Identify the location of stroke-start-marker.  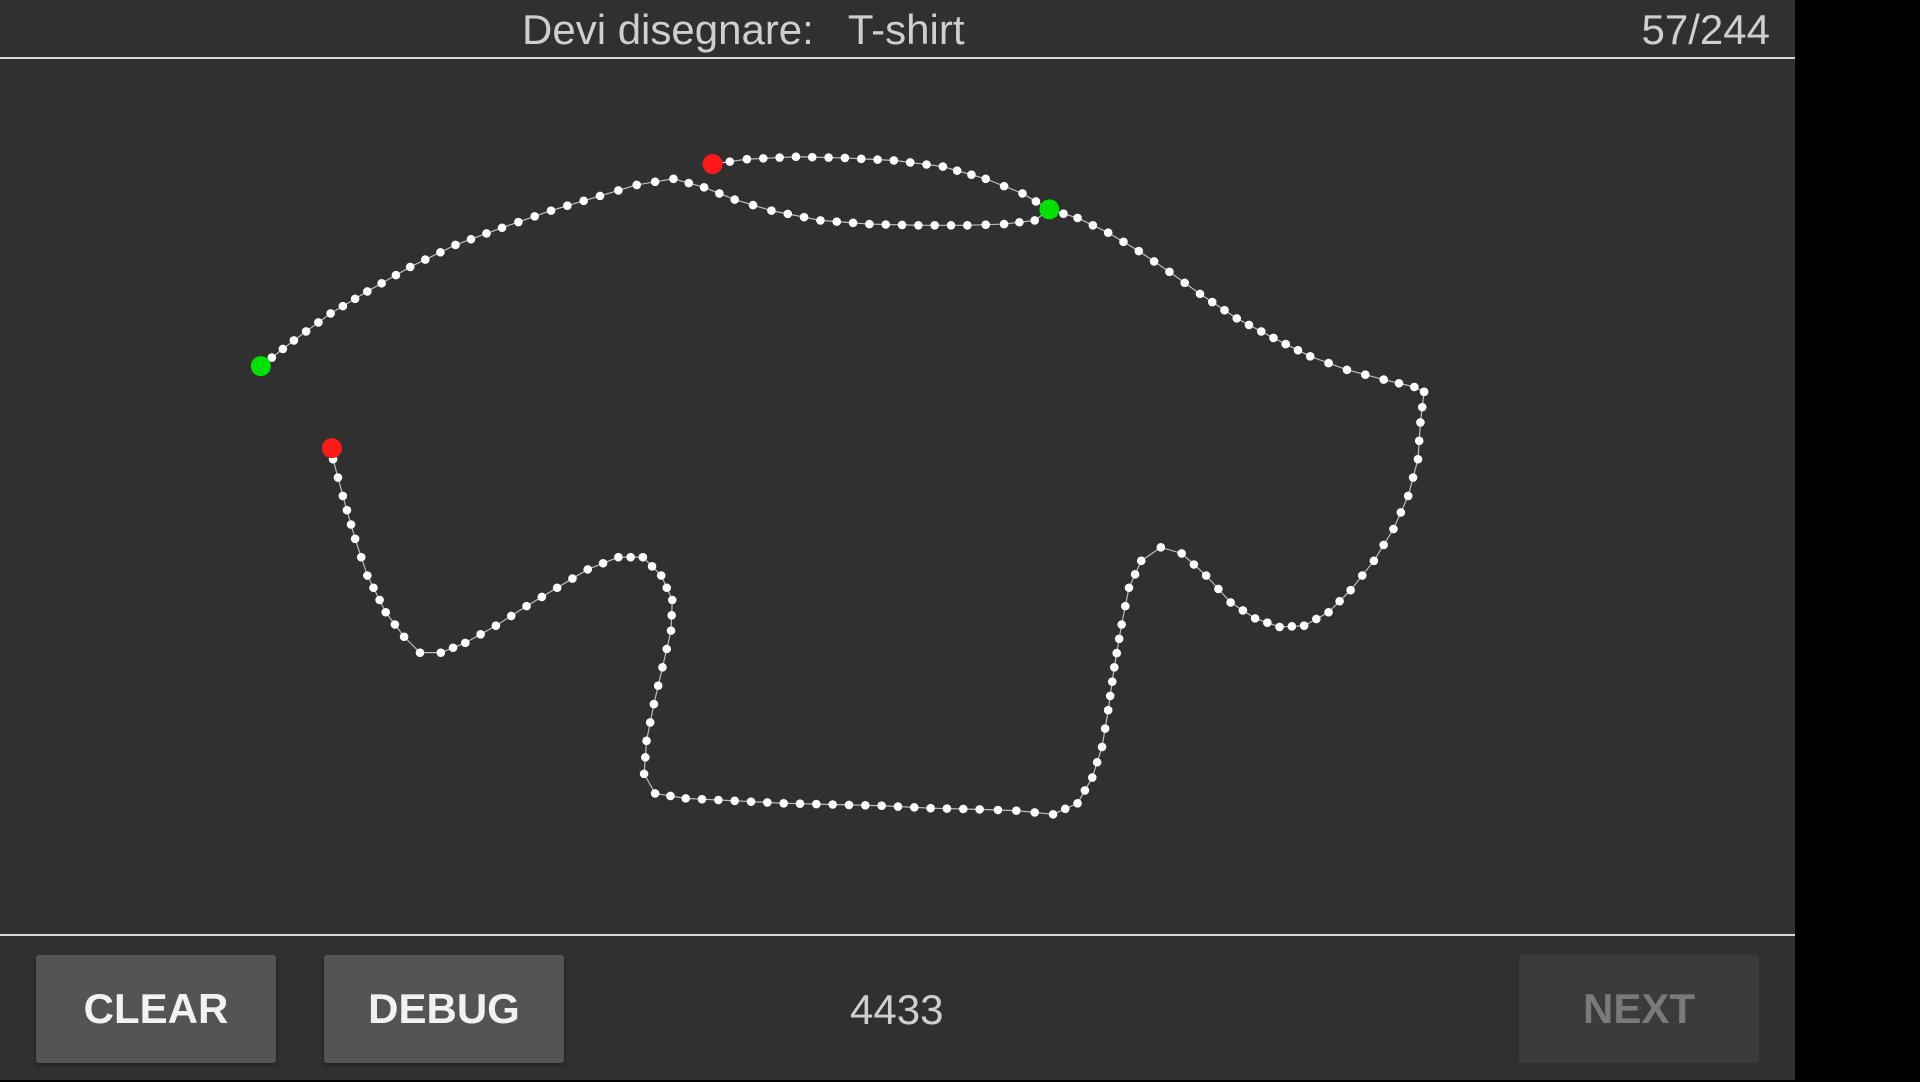
(260, 366).